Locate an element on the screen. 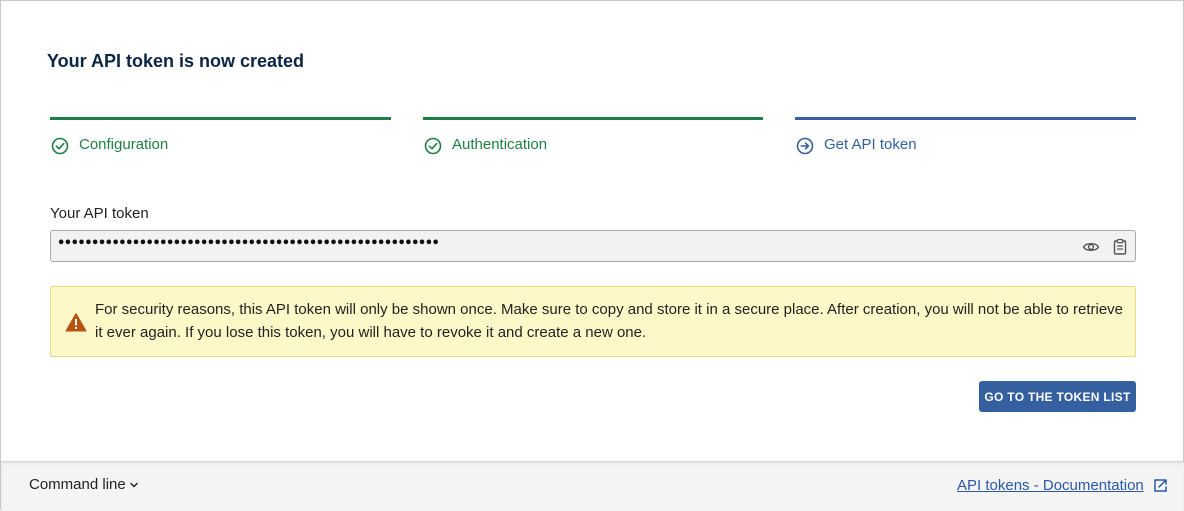 The height and width of the screenshot is (511, 1184). chevron-down-icon is located at coordinates (133, 485).